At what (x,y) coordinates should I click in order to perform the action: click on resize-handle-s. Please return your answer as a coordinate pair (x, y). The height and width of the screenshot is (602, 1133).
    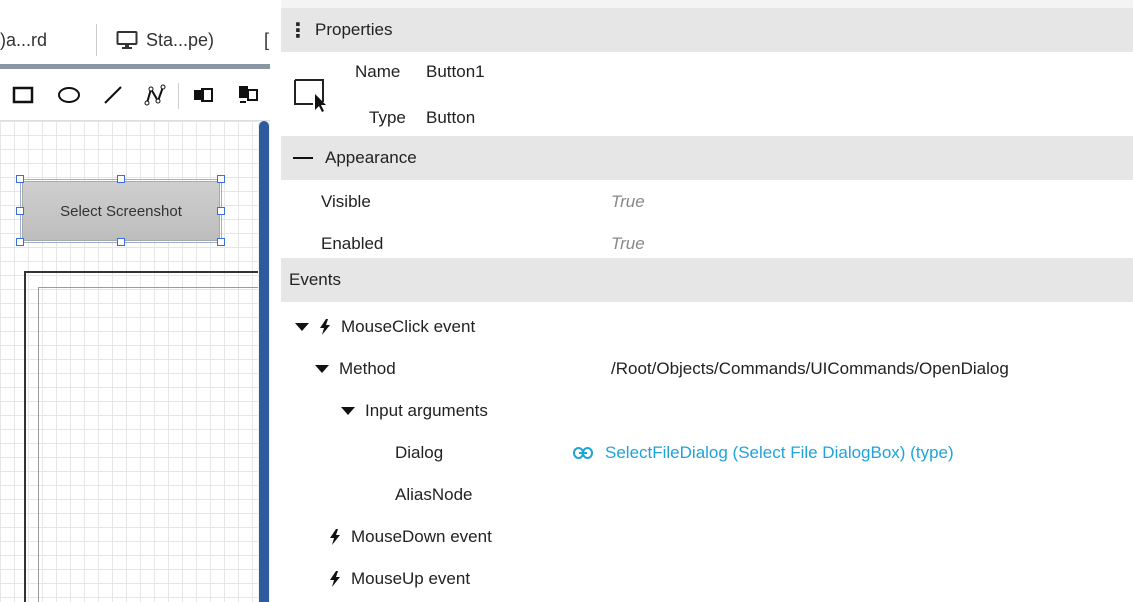
    Looking at the image, I should click on (121, 242).